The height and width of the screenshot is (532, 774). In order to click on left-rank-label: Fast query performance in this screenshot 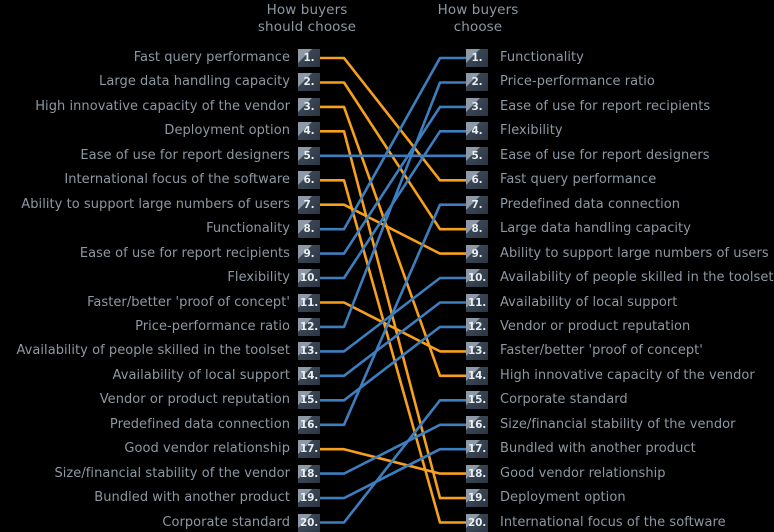, I will do `click(211, 57)`.